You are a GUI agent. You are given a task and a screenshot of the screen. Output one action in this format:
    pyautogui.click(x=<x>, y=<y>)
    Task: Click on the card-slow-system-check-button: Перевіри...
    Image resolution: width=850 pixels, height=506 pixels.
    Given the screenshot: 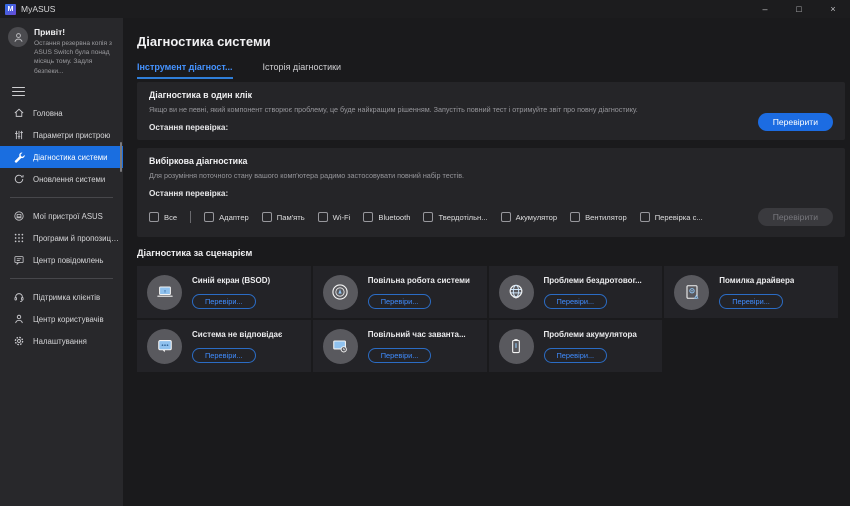 What is the action you would take?
    pyautogui.click(x=399, y=301)
    